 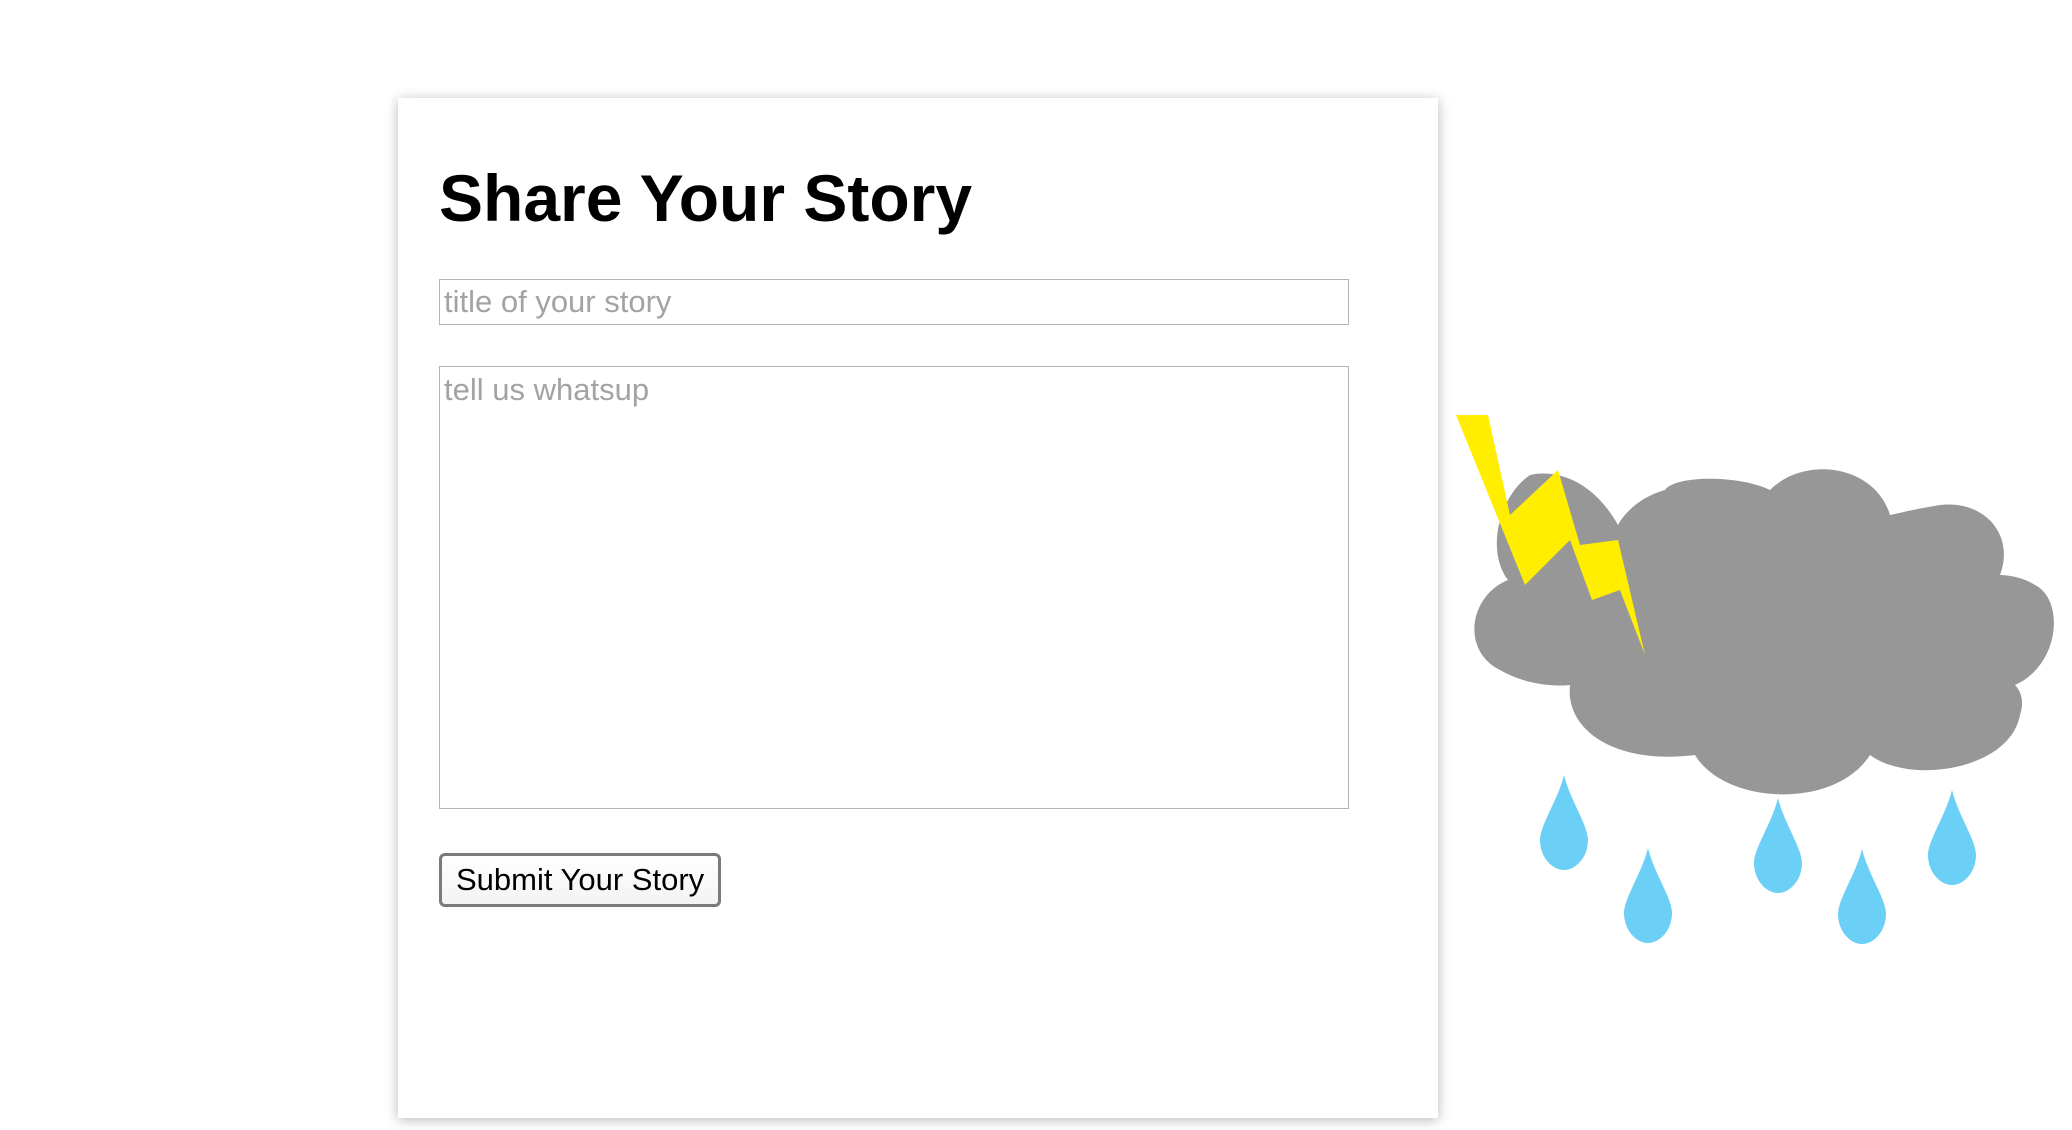 I want to click on page-title: Share Your Story, so click(x=706, y=198).